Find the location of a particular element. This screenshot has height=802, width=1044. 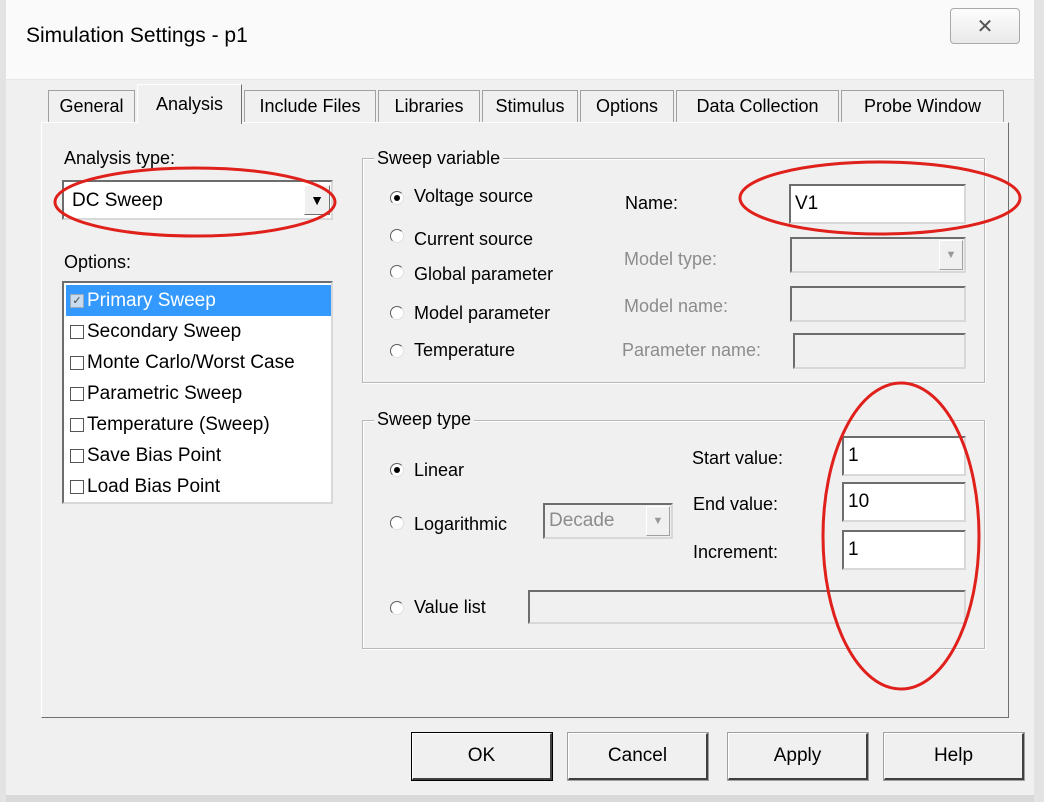

tab-analysis: Analysis is located at coordinates (189, 104).